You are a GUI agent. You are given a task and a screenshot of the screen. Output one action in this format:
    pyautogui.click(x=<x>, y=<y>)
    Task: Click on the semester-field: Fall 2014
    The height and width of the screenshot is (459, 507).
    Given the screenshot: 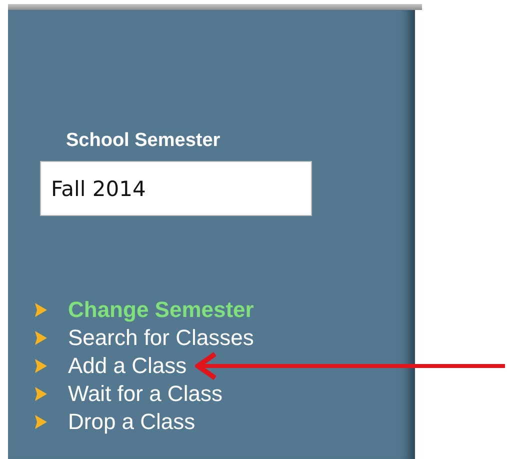 What is the action you would take?
    pyautogui.click(x=176, y=188)
    